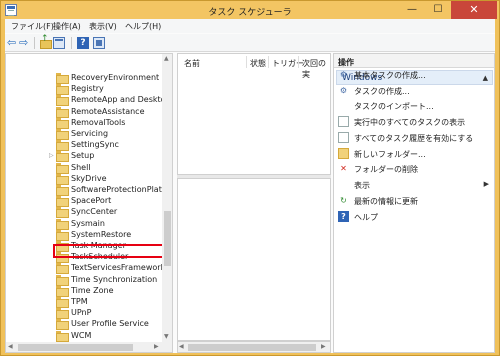 The height and width of the screenshot is (356, 500). Describe the element at coordinates (32, 26) in the screenshot. I see `menu-file: ファイル(F)` at that location.